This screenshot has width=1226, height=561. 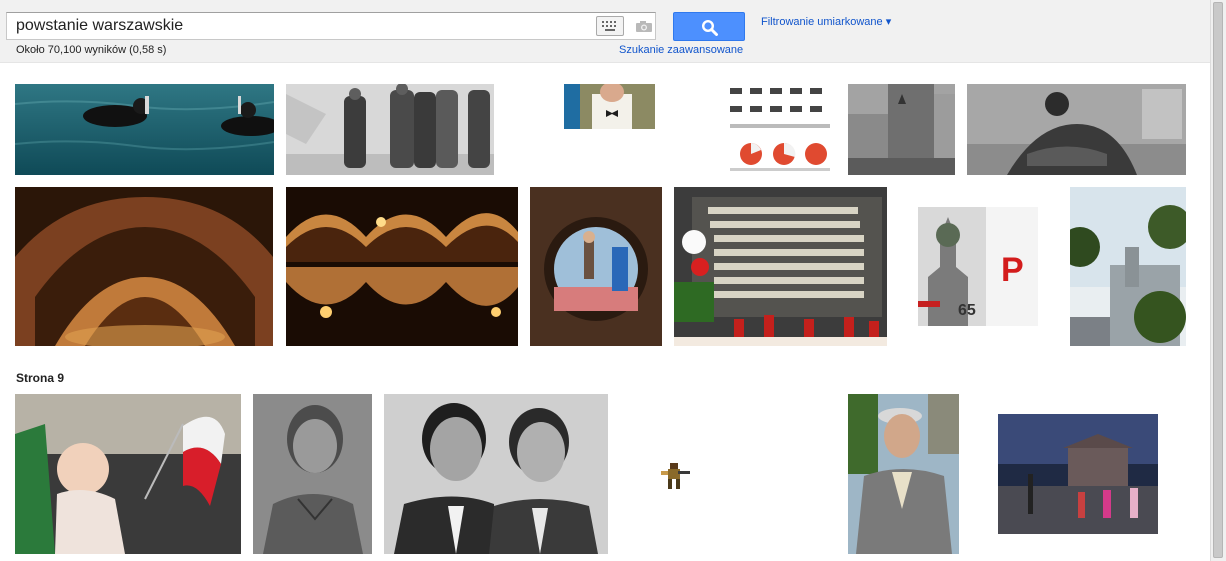 What do you see at coordinates (901, 129) in the screenshot?
I see `street-memorial-bw-image` at bounding box center [901, 129].